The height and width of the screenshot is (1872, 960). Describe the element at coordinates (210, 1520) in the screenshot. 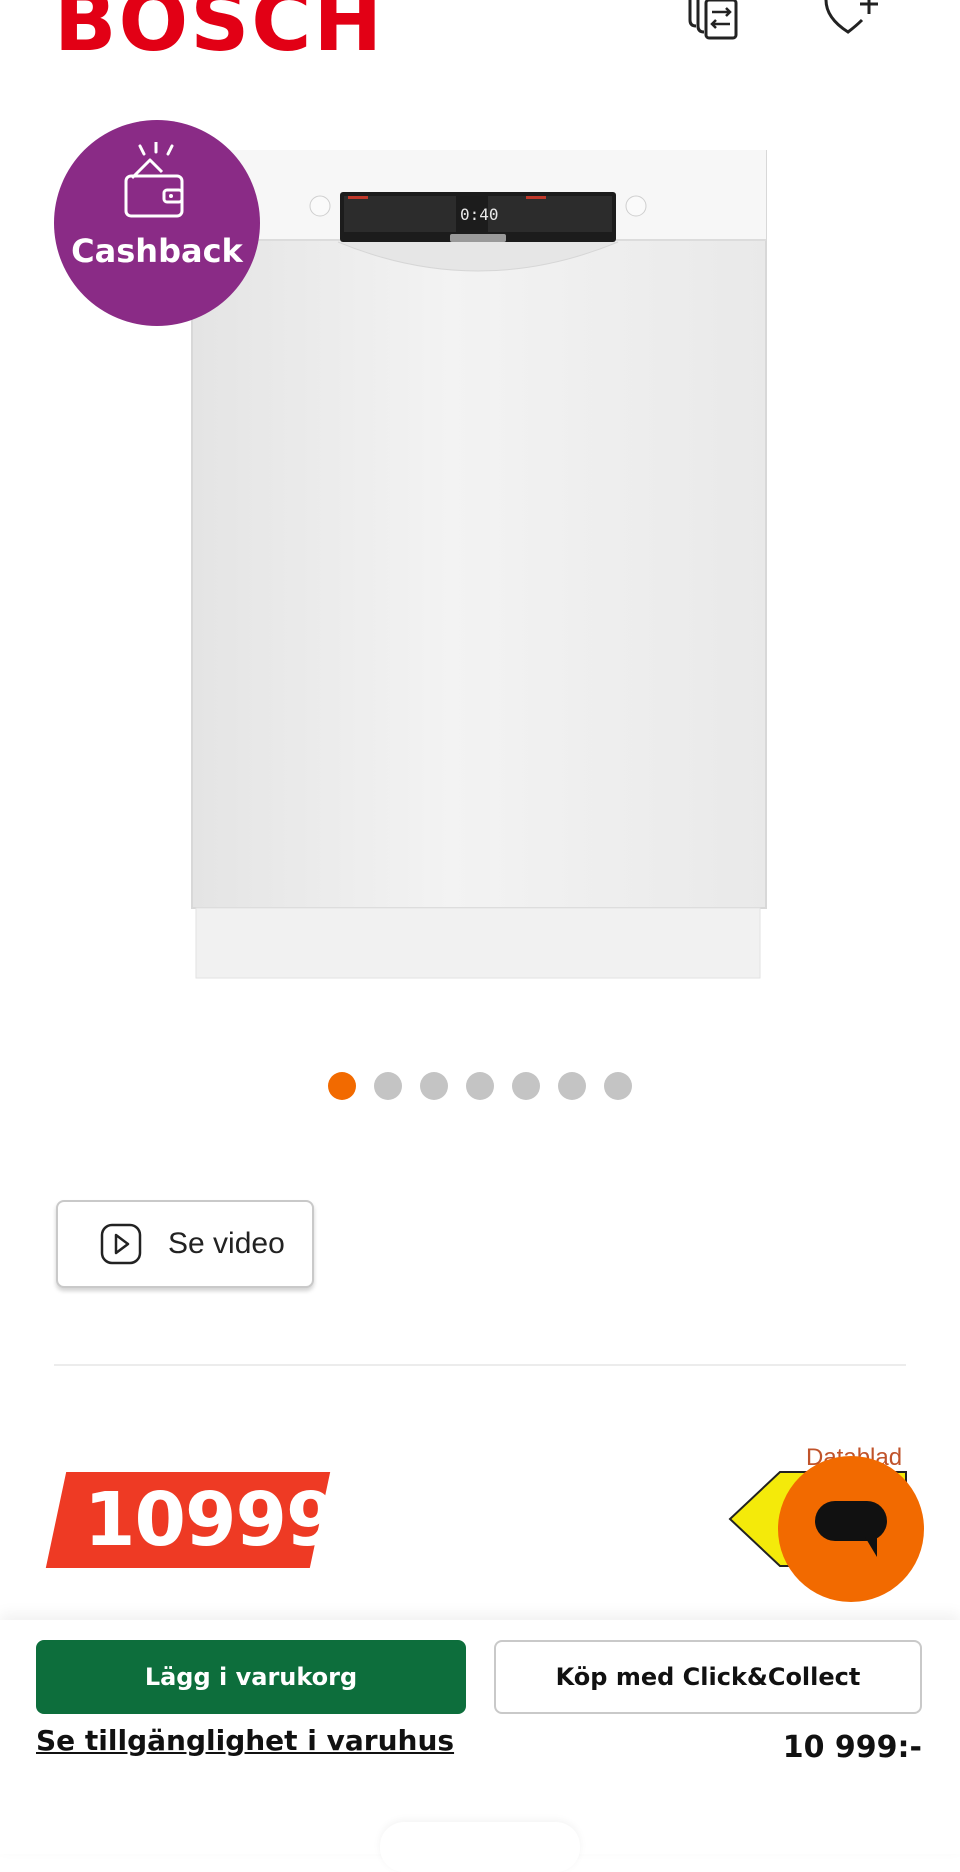

I see `price-value: 10999` at that location.